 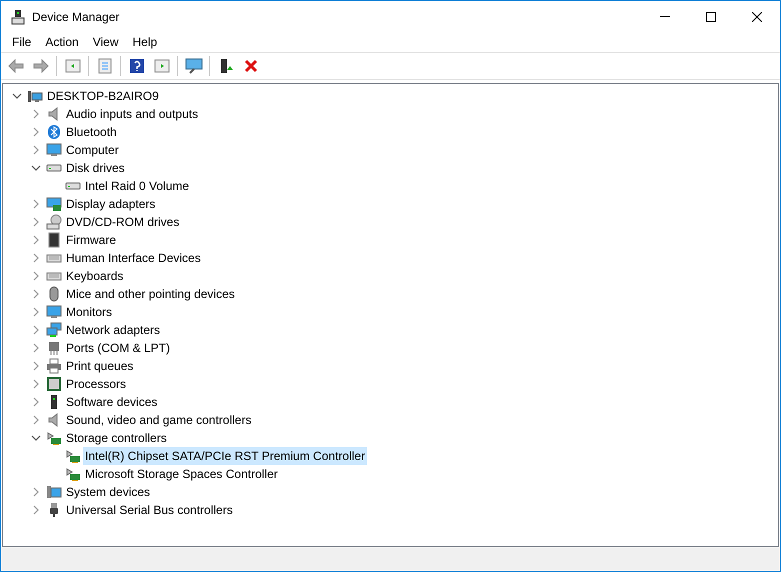 What do you see at coordinates (54, 348) in the screenshot?
I see `connector-icon` at bounding box center [54, 348].